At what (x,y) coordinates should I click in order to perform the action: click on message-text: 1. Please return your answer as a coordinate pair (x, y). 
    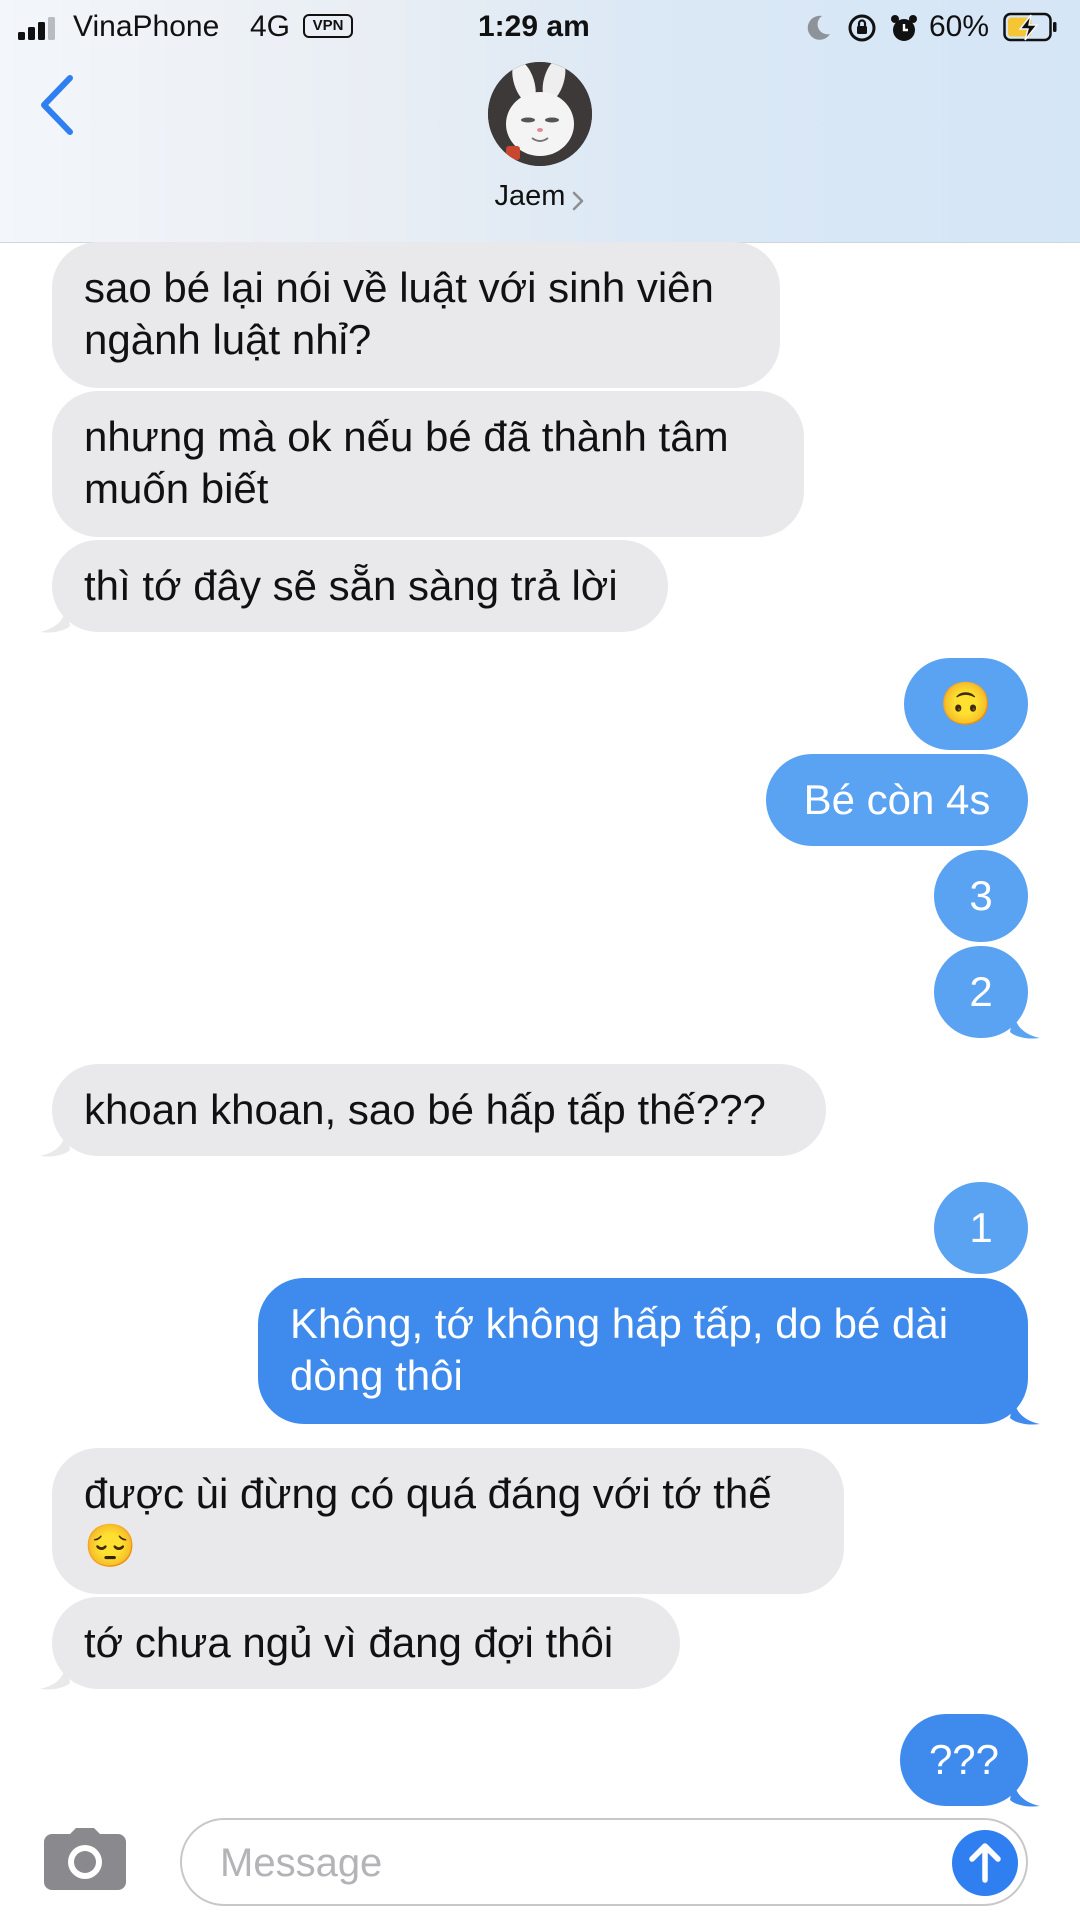
    Looking at the image, I should click on (981, 1227).